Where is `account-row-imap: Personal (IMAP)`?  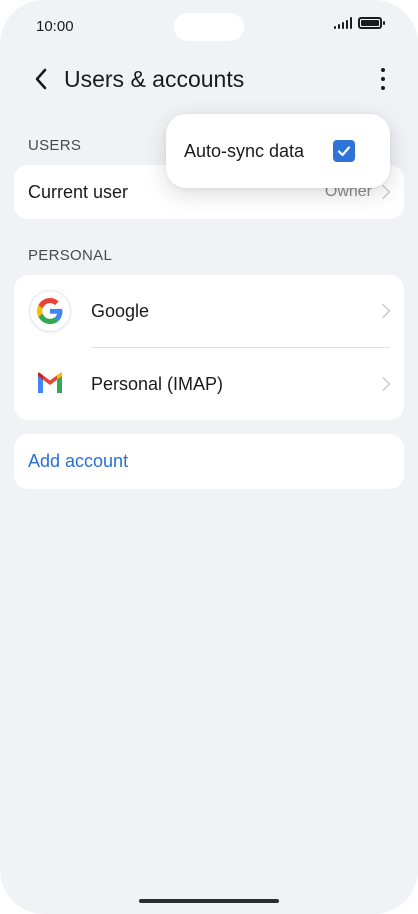 account-row-imap: Personal (IMAP) is located at coordinates (209, 384).